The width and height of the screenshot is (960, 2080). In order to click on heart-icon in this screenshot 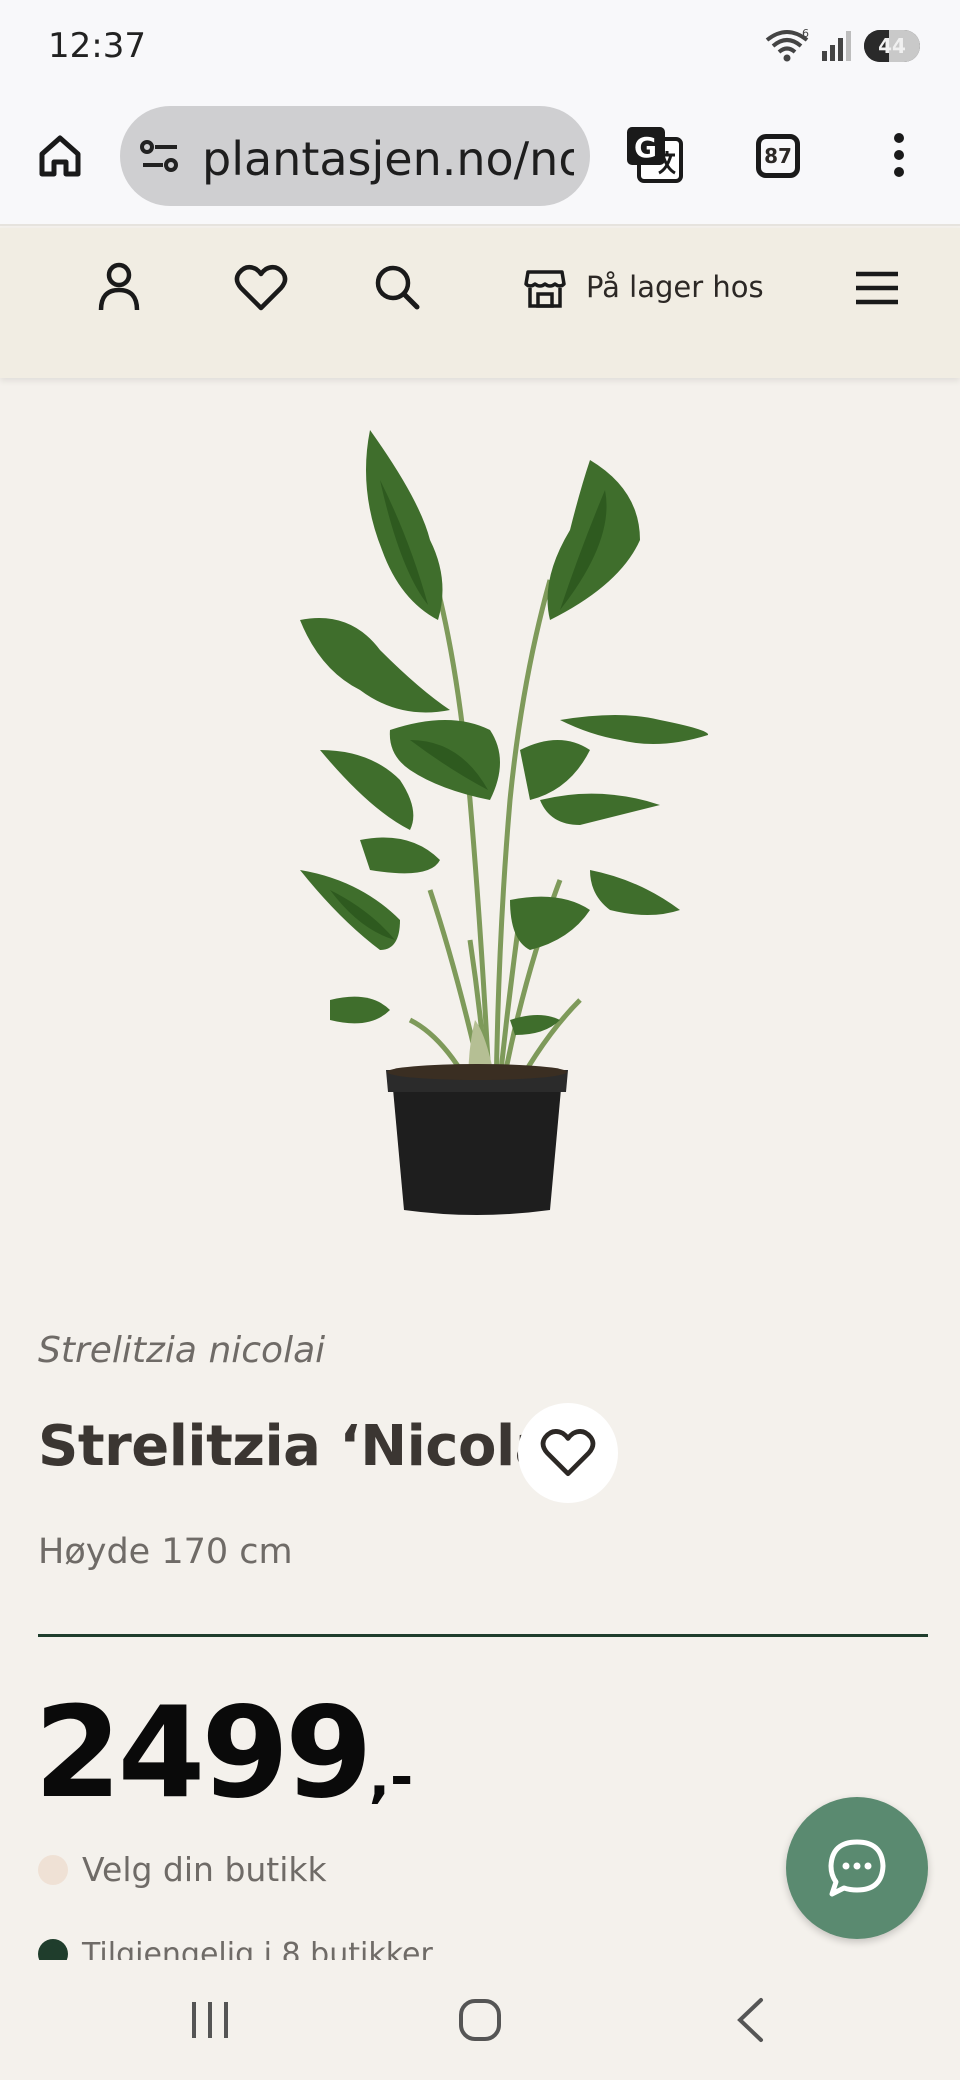, I will do `click(568, 1453)`.